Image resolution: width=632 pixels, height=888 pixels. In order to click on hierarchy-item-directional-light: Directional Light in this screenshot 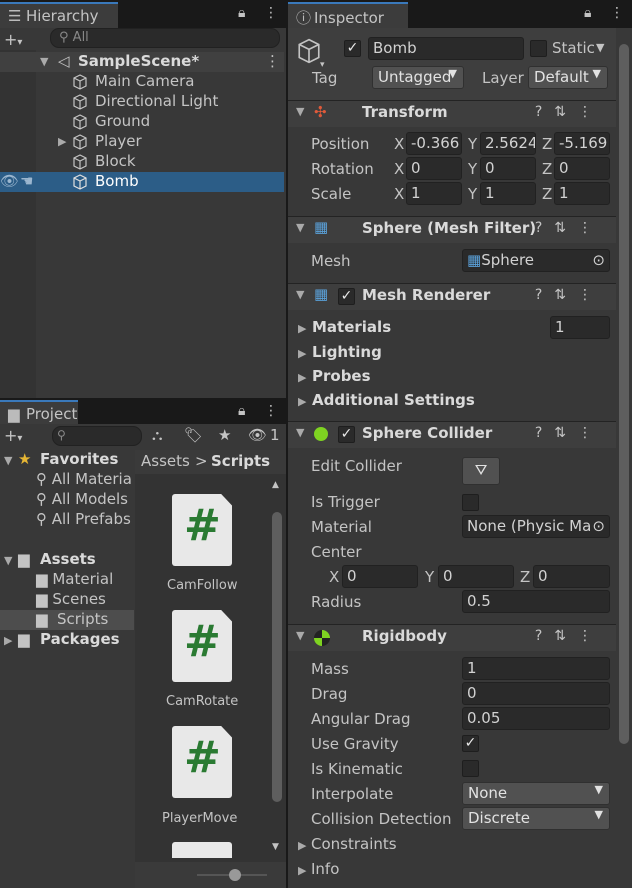, I will do `click(142, 102)`.